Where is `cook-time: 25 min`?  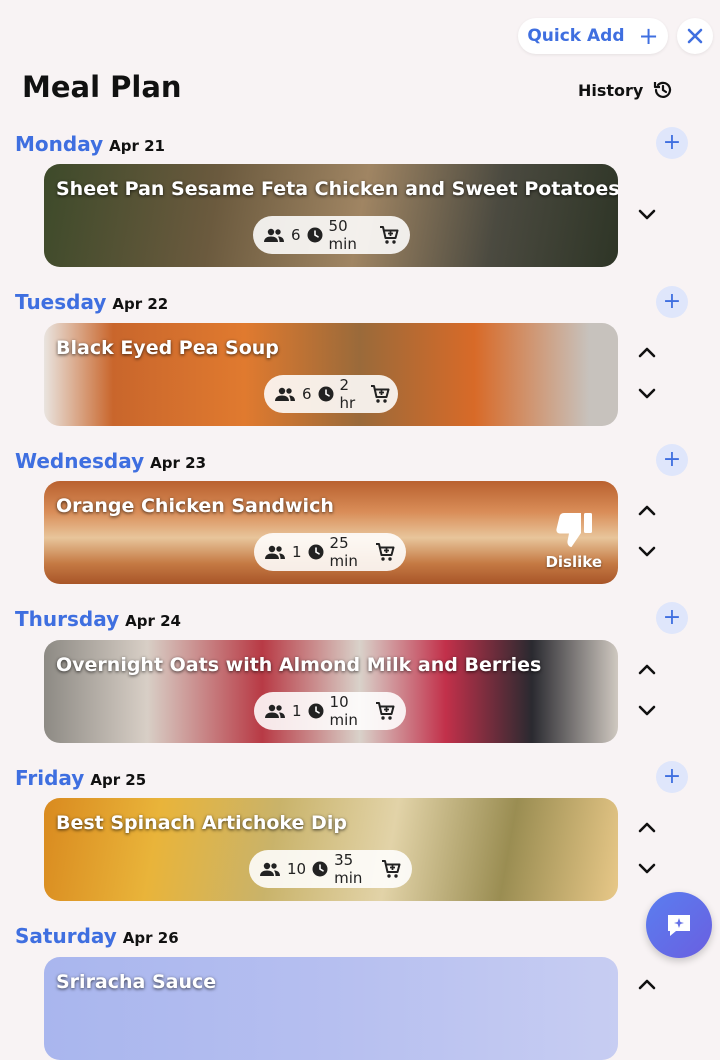
cook-time: 25 min is located at coordinates (343, 552).